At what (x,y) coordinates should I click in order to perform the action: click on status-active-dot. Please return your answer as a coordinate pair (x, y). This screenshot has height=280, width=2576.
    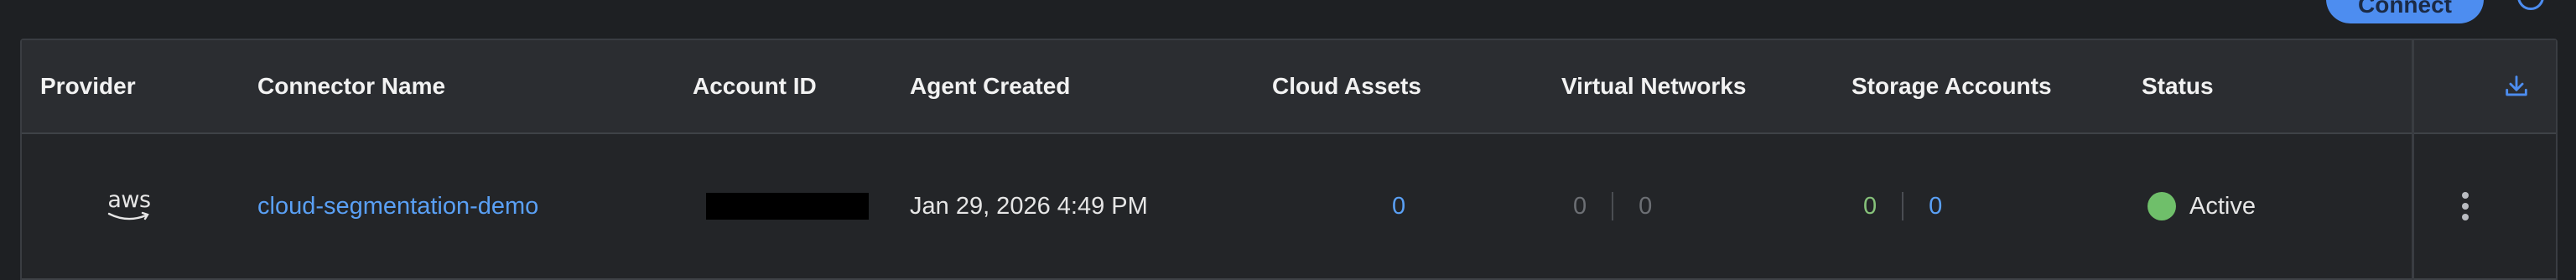
    Looking at the image, I should click on (2162, 206).